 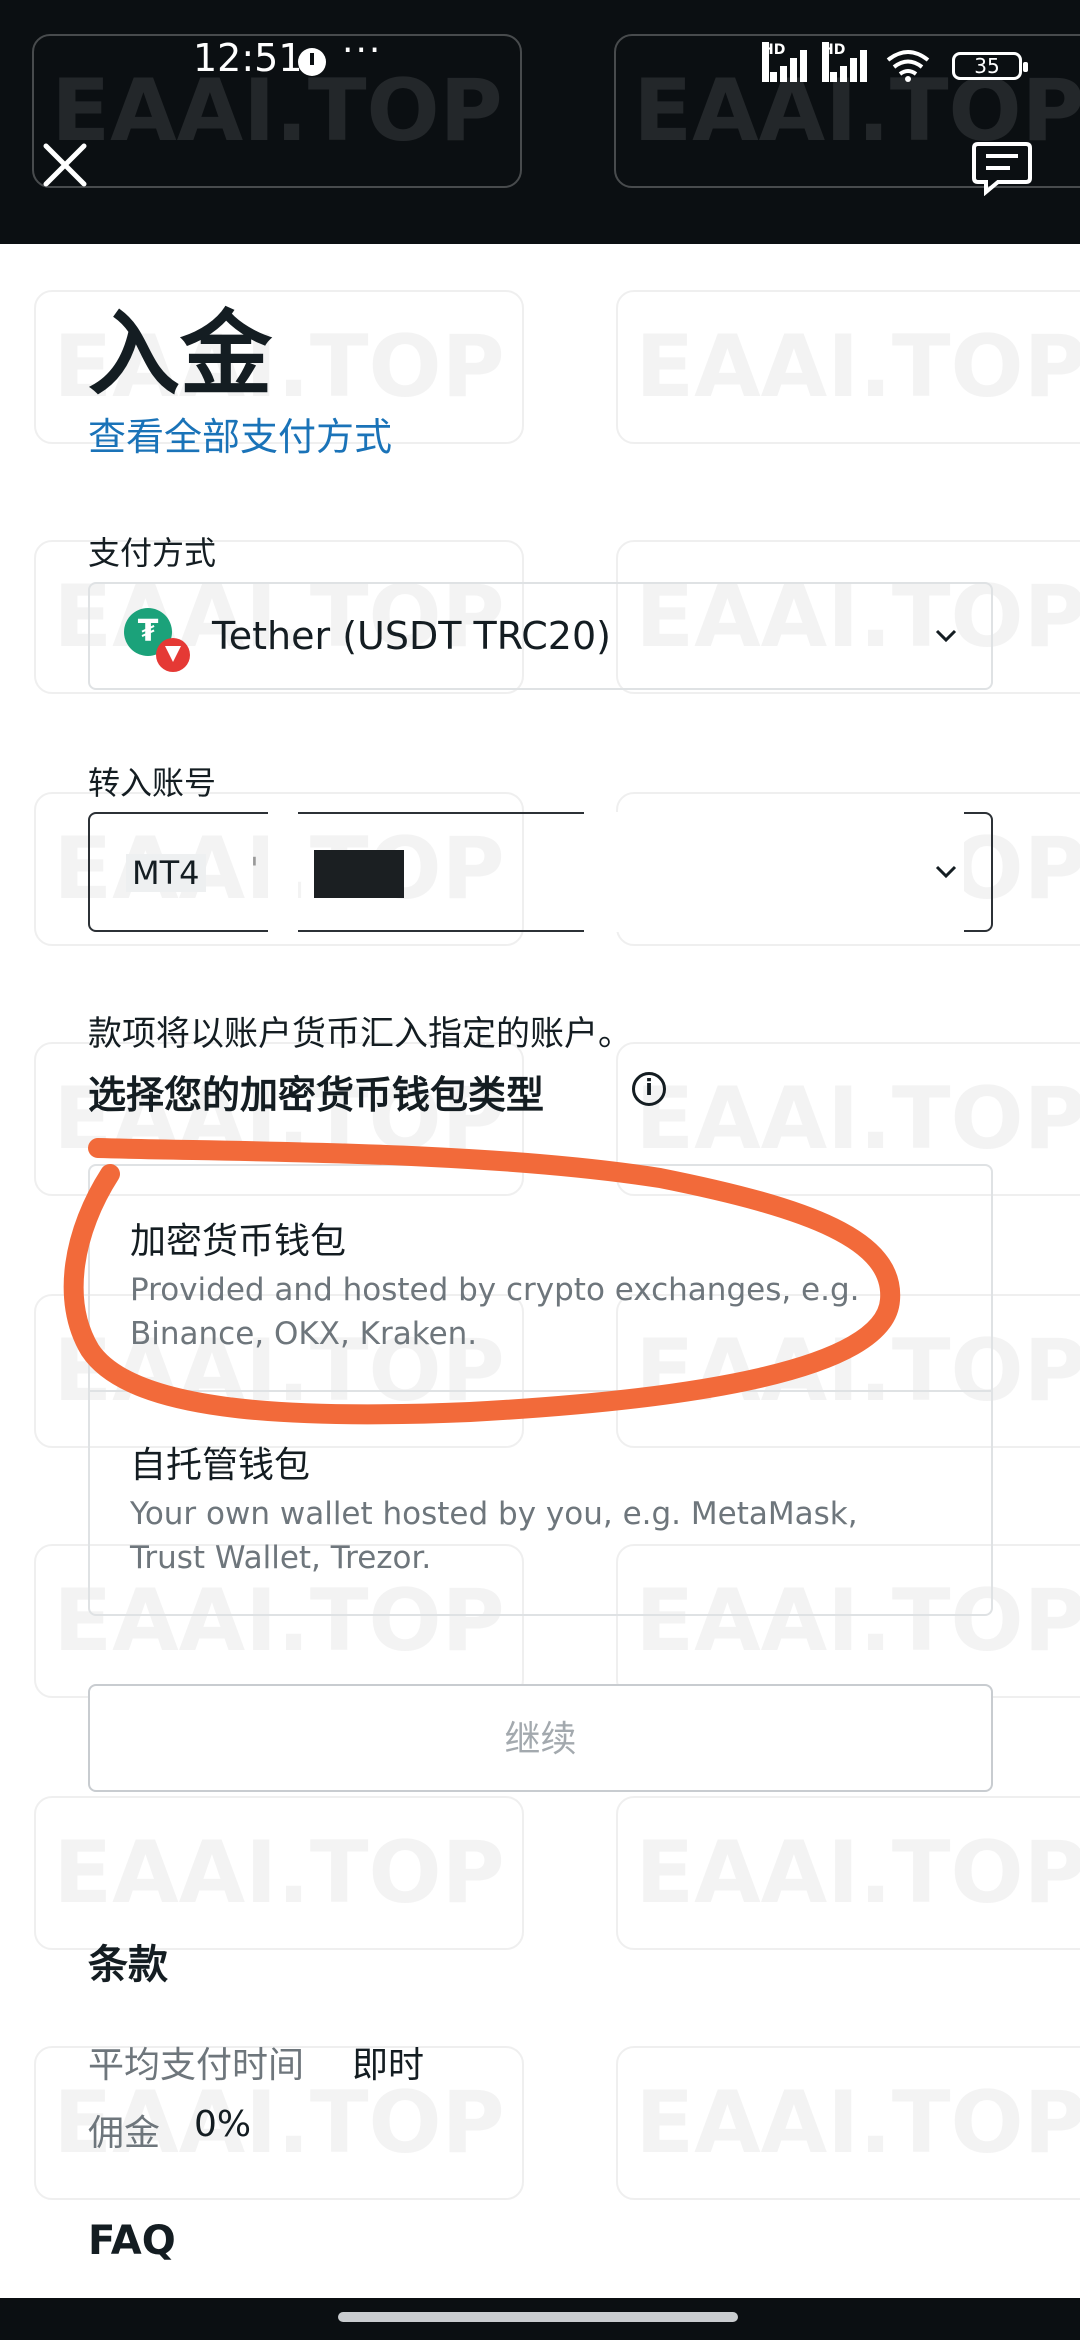 What do you see at coordinates (362, 50) in the screenshot?
I see `more-notifications-icon: ···` at bounding box center [362, 50].